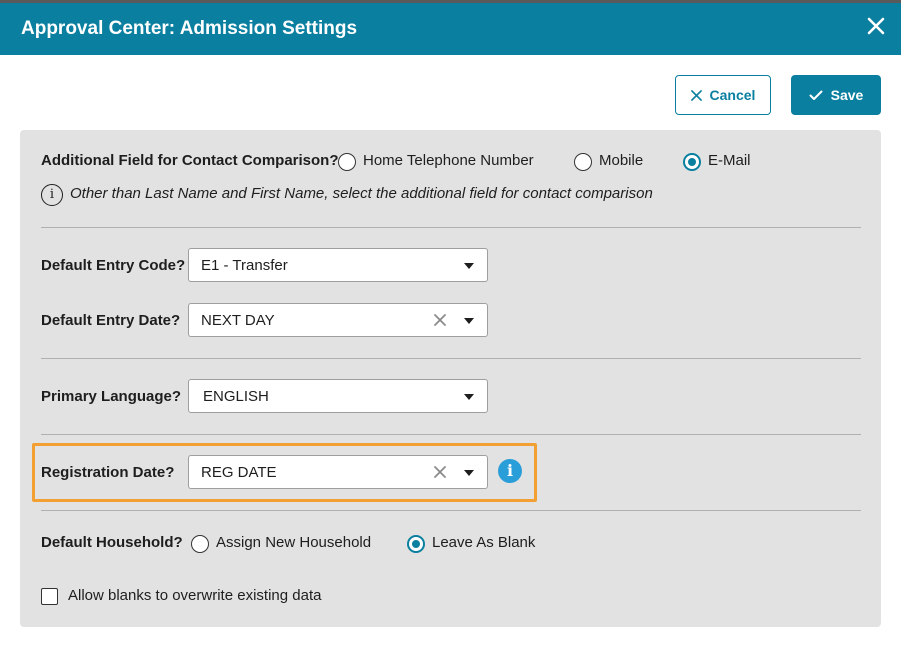  I want to click on entry-date-select: NEXT DAY, so click(338, 320).